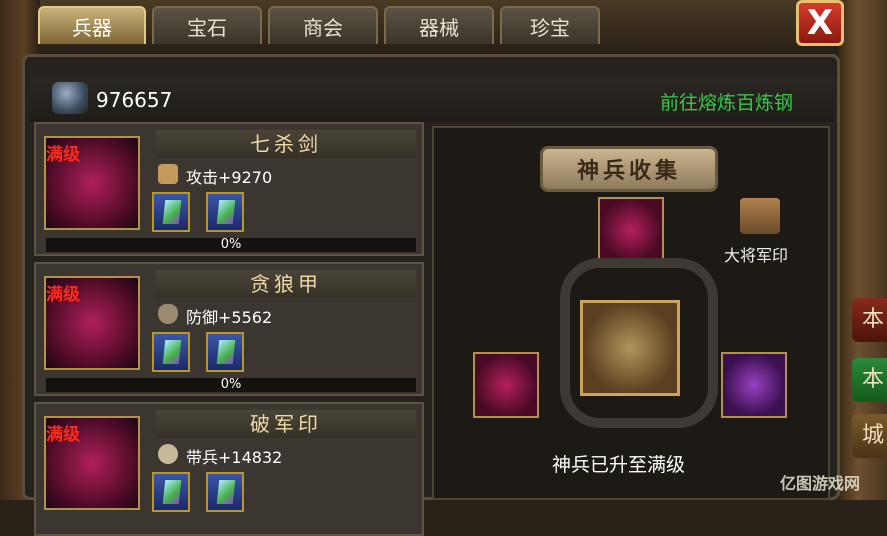 This screenshot has width=887, height=536. Describe the element at coordinates (506, 385) in the screenshot. I see `armor-slot-icon` at that location.